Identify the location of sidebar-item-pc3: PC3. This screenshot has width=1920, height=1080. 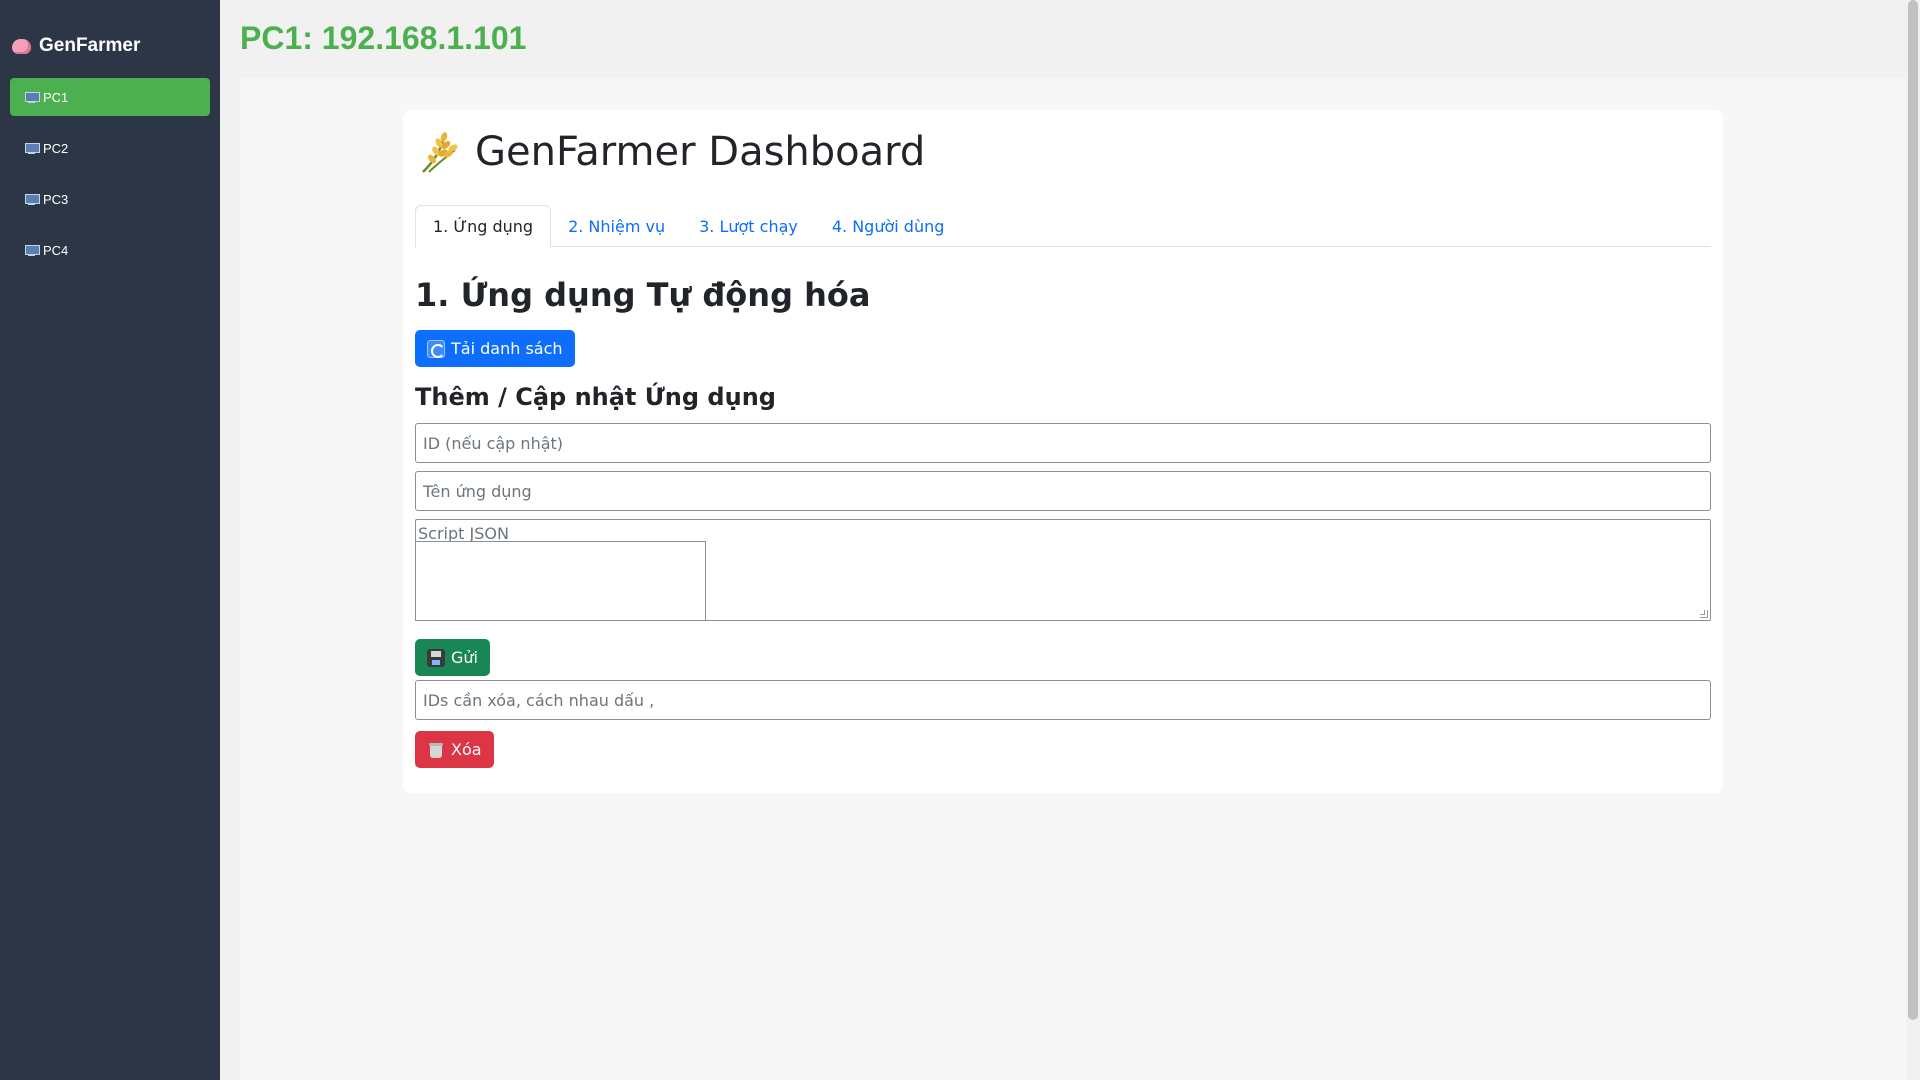
(110, 199).